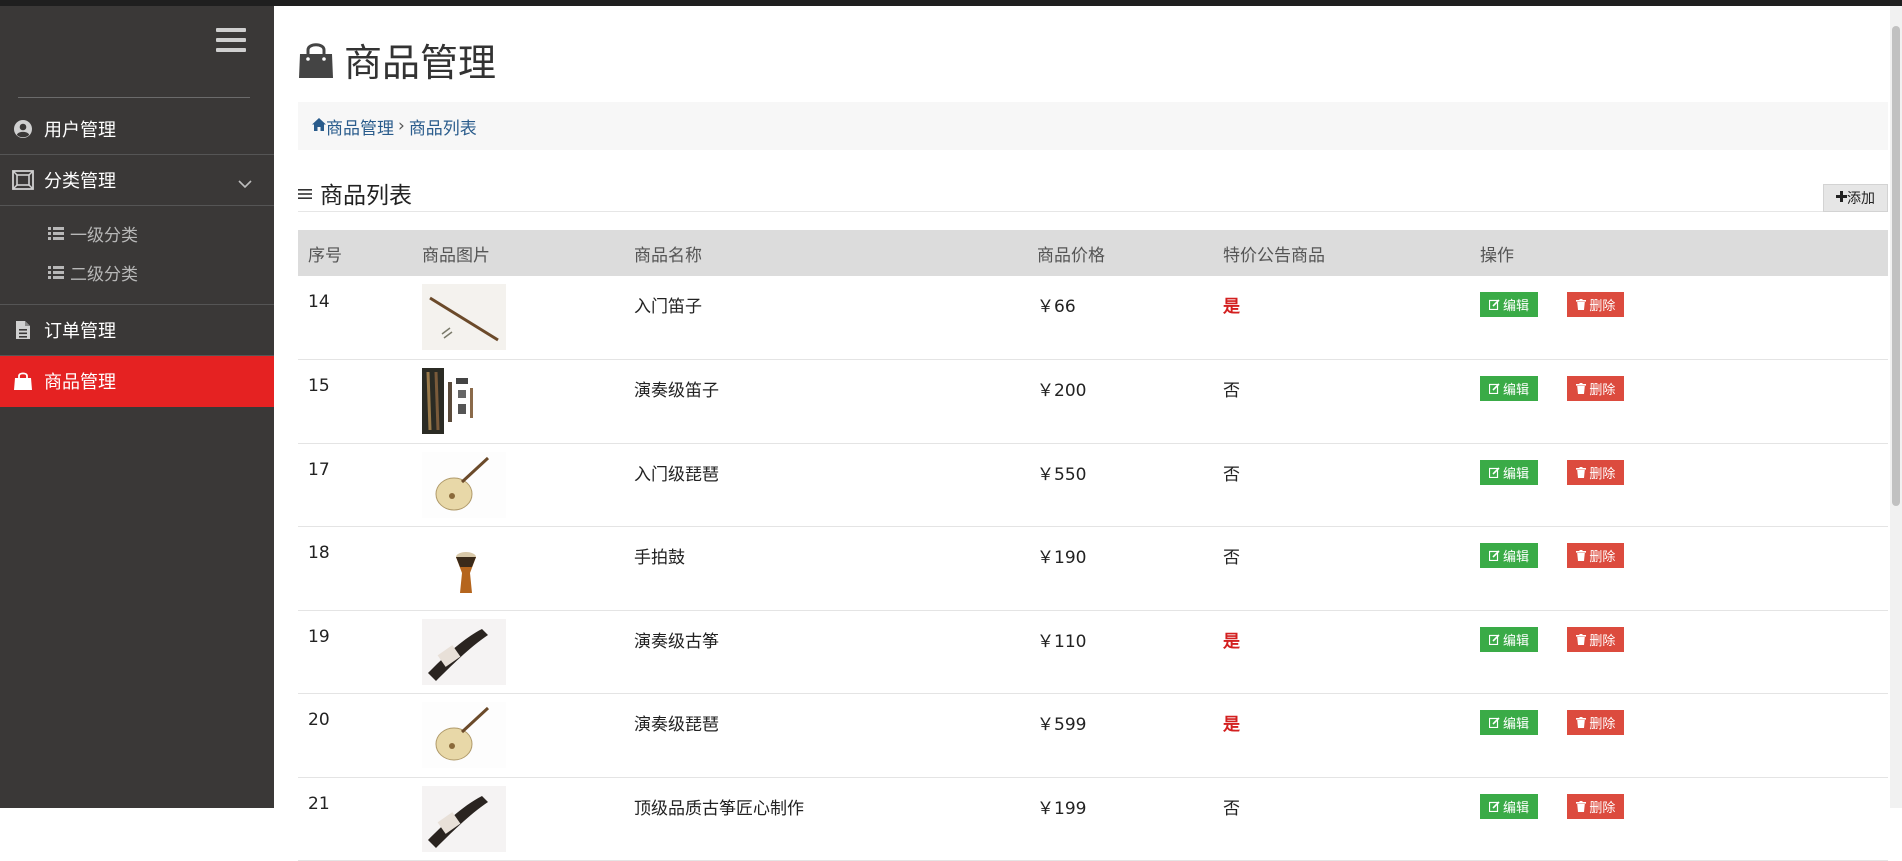 This screenshot has height=861, width=1902. Describe the element at coordinates (319, 720) in the screenshot. I see `cell-id: 20` at that location.